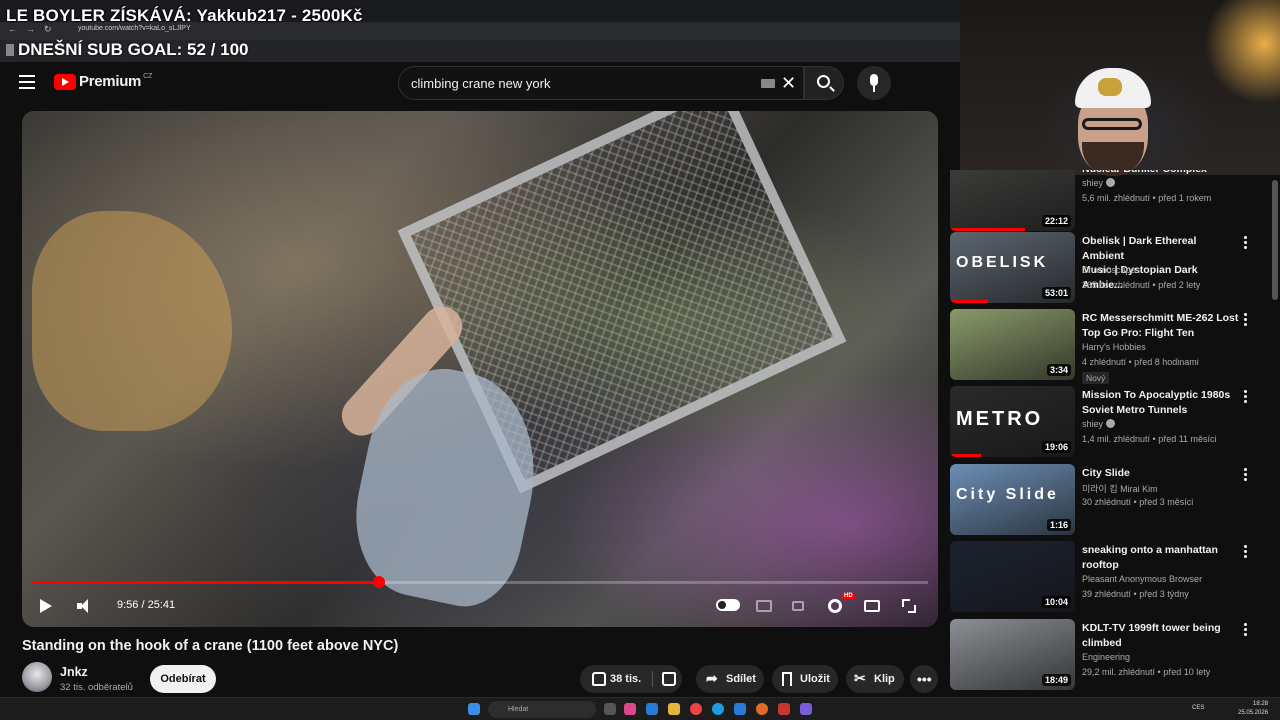  Describe the element at coordinates (1149, 439) in the screenshot. I see `recommendation-meta: 1,4 mil. zhlédnutí • před 11 měsíci` at that location.